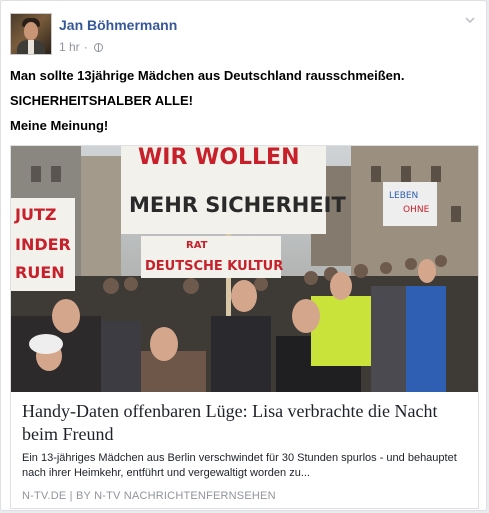 The image size is (489, 513). Describe the element at coordinates (149, 496) in the screenshot. I see `link-source: N-TV.DE | BY N-TV NACHRICHTENFERNSEHEN` at that location.